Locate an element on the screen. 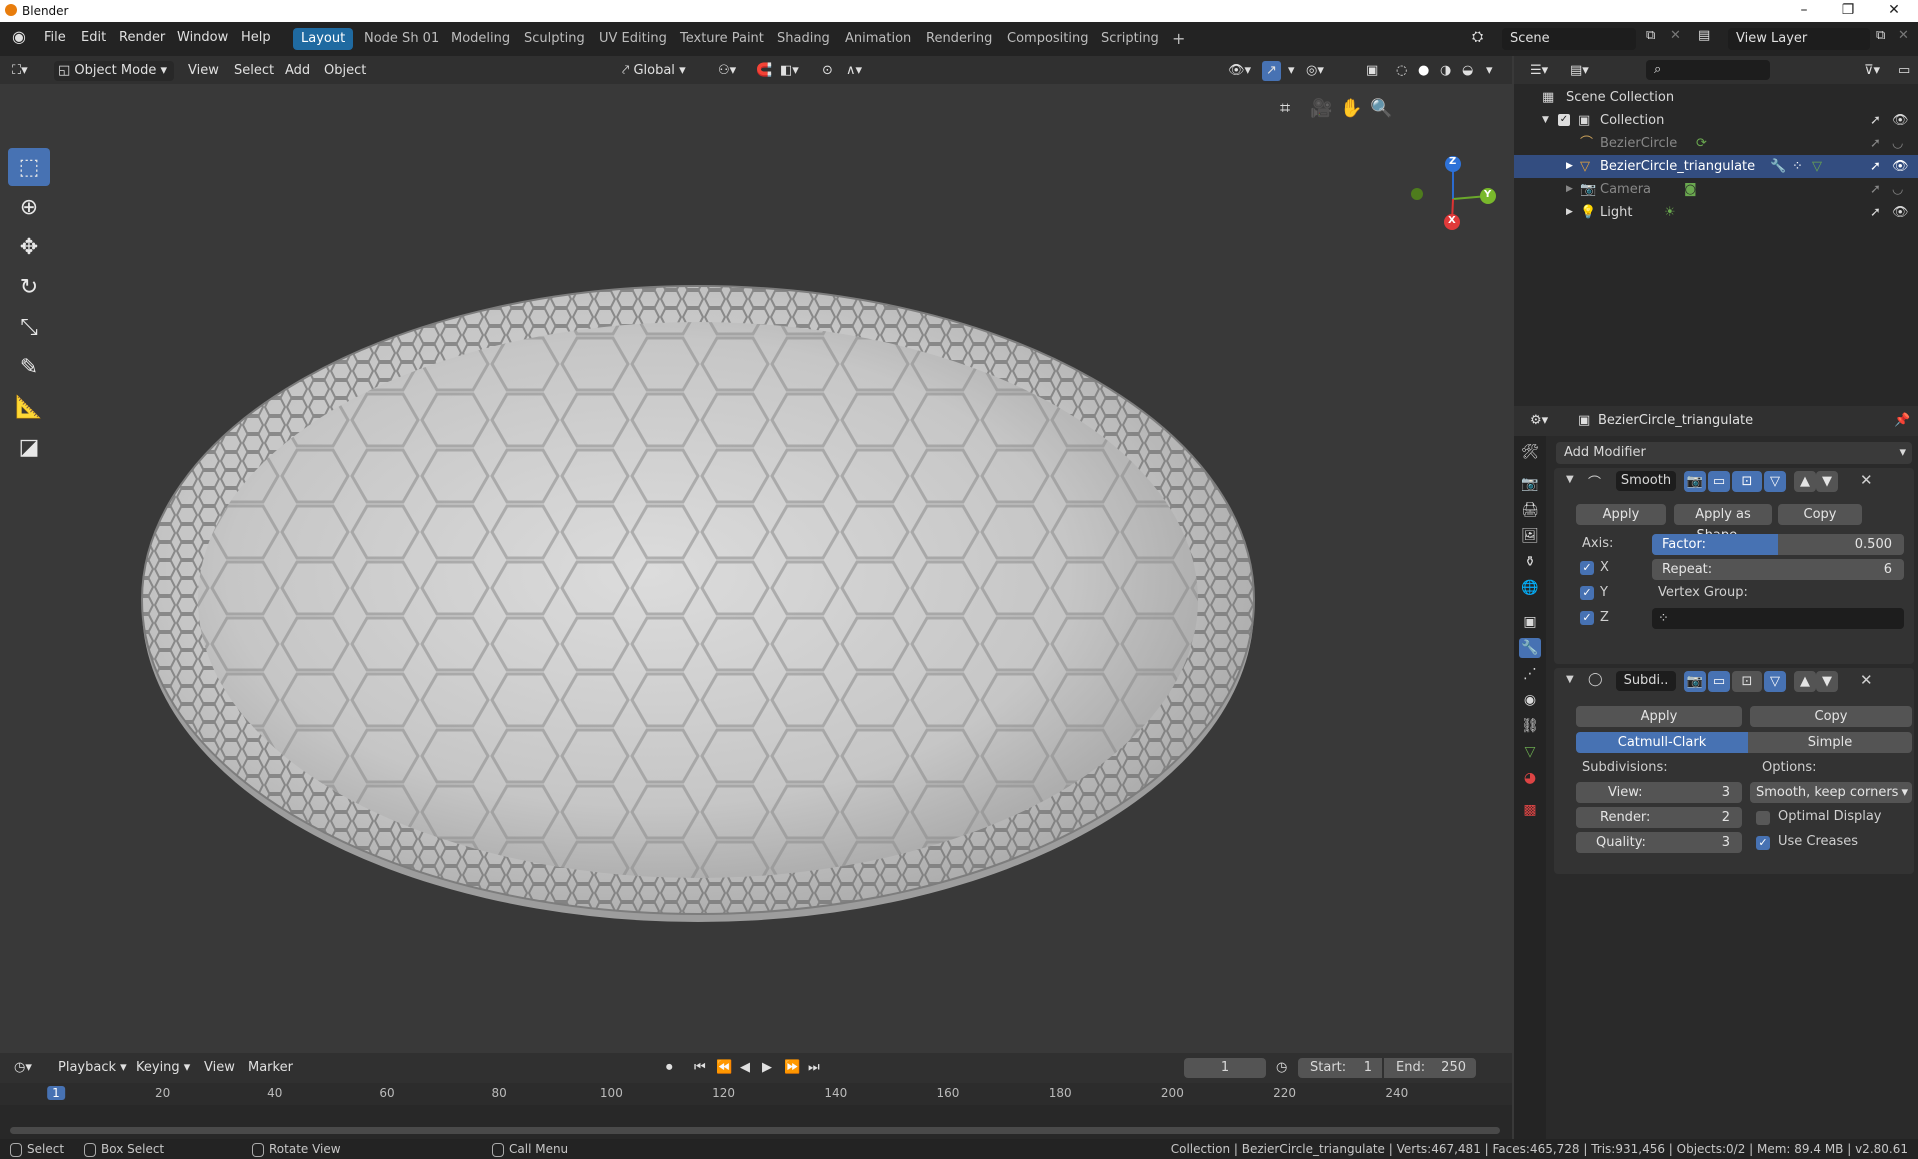 Image resolution: width=1918 pixels, height=1159 pixels. marker-menu: Marker is located at coordinates (270, 1068).